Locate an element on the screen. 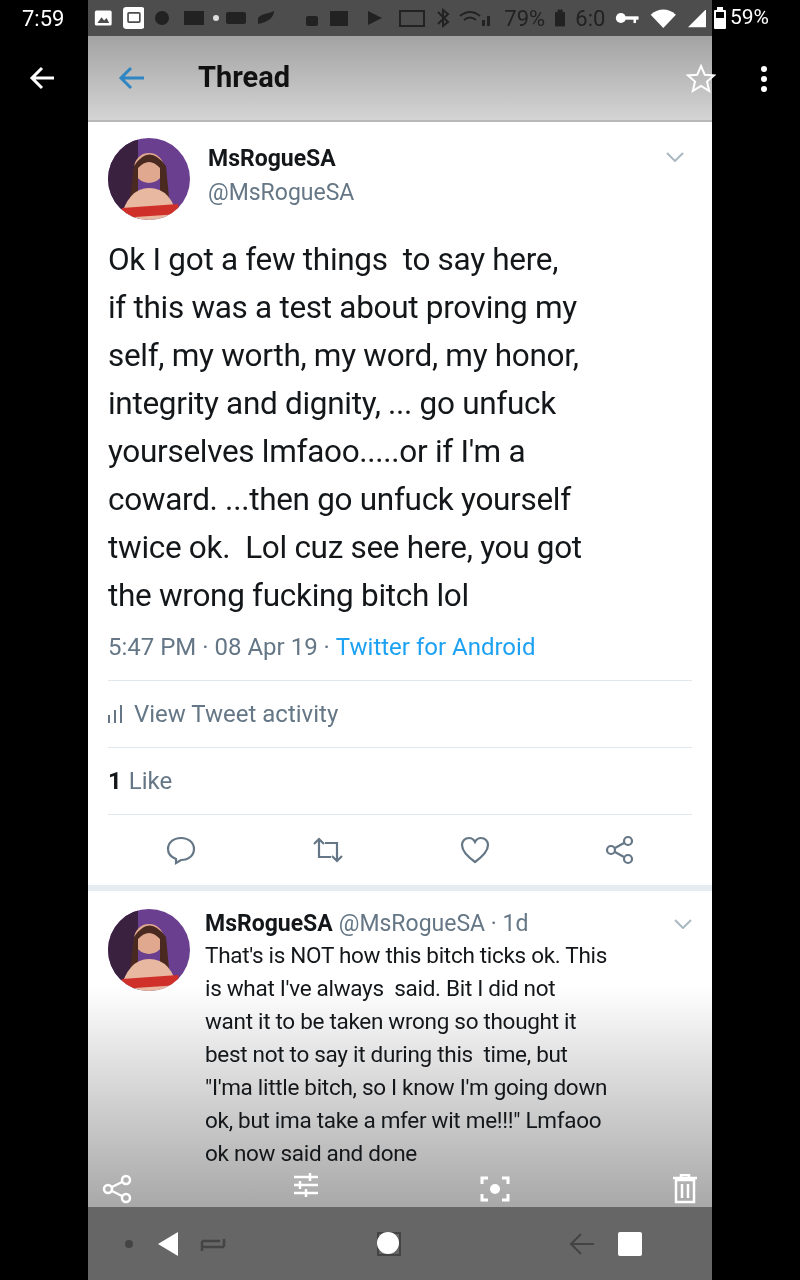 The image size is (800, 1280). home-icon is located at coordinates (389, 1243).